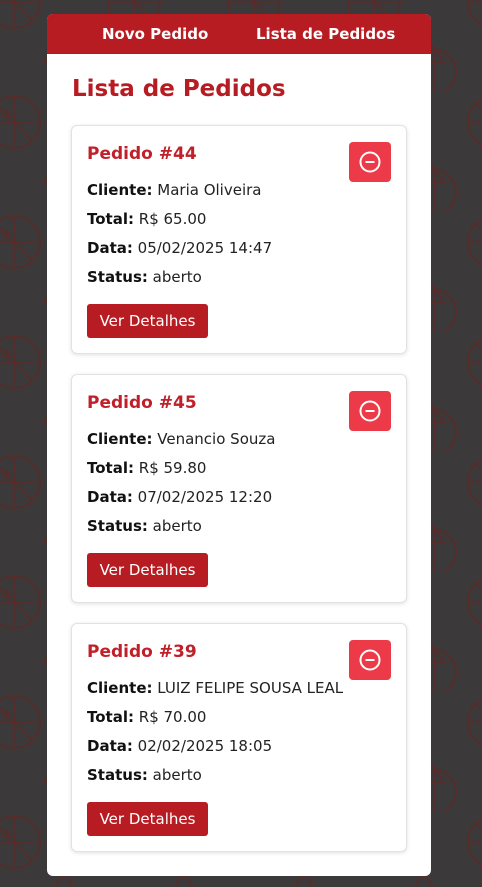 The width and height of the screenshot is (482, 887). What do you see at coordinates (179, 89) in the screenshot?
I see `page-title: Lista de Pedidos` at bounding box center [179, 89].